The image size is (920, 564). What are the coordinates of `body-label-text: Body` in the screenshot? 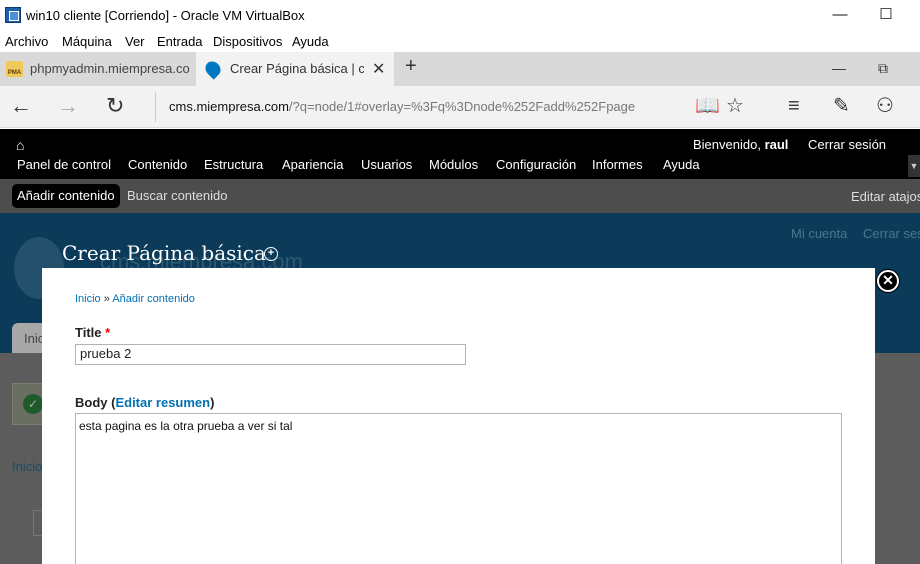 It's located at (91, 402).